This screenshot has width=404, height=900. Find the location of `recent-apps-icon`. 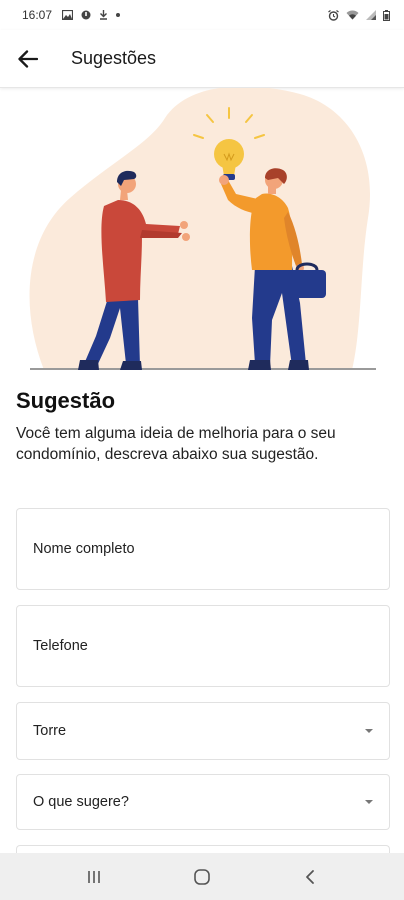

recent-apps-icon is located at coordinates (94, 876).